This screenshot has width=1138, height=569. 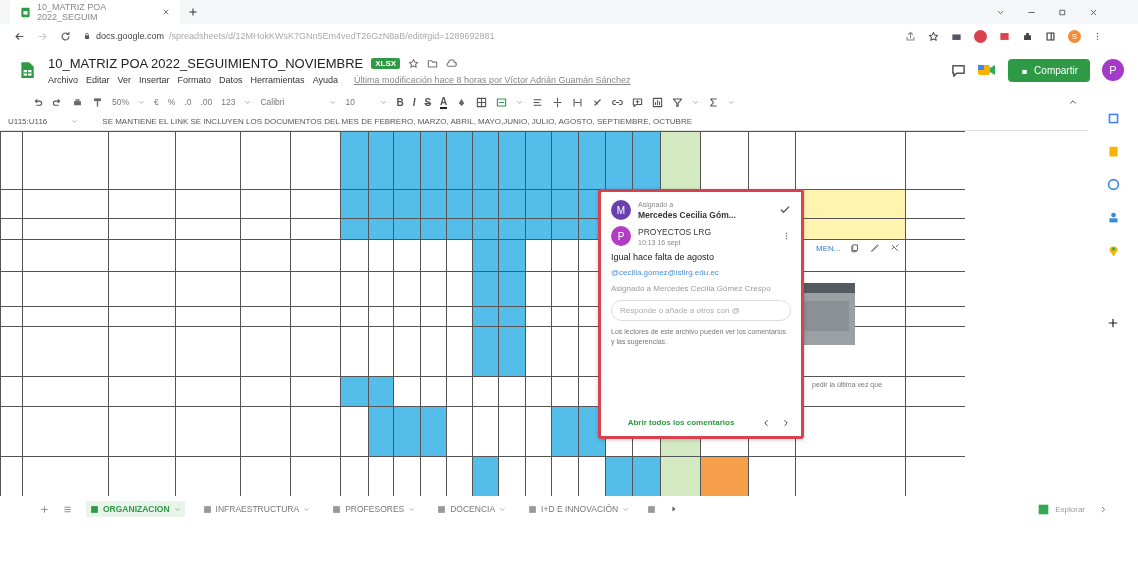 I want to click on file-type-badge: XLSX, so click(x=386, y=63).